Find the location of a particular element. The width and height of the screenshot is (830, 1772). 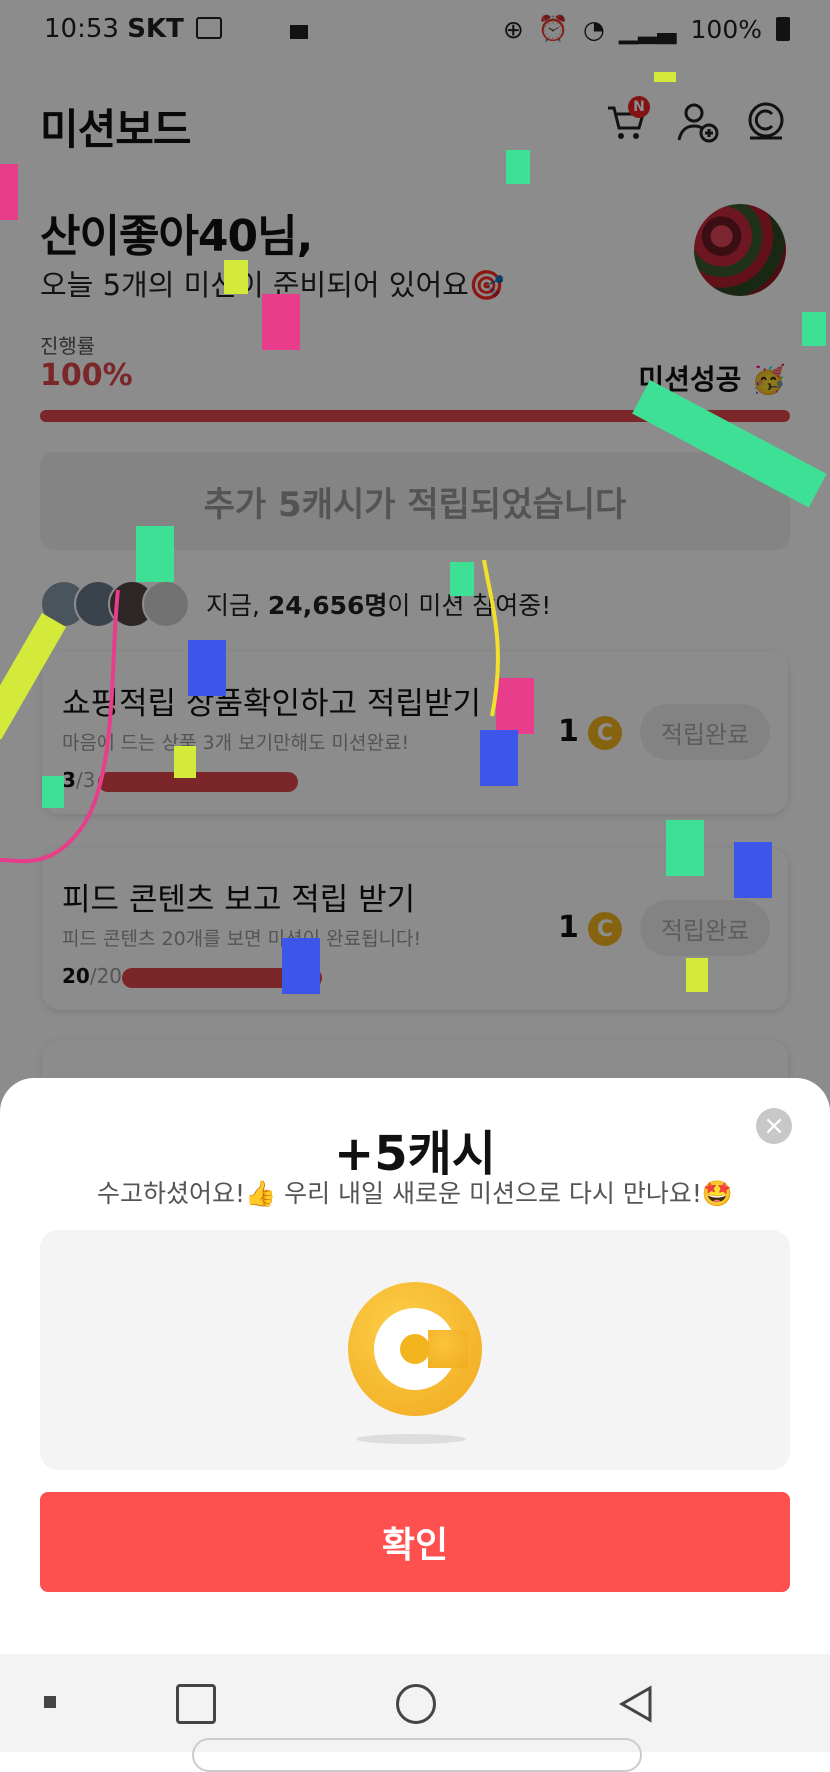

overview-button is located at coordinates (196, 1704).